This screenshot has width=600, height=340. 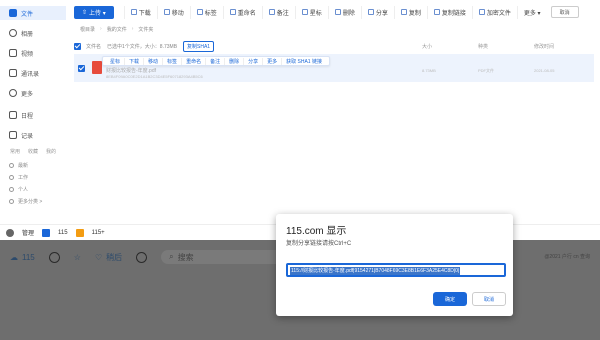 I want to click on star-icon, so click(x=11, y=165).